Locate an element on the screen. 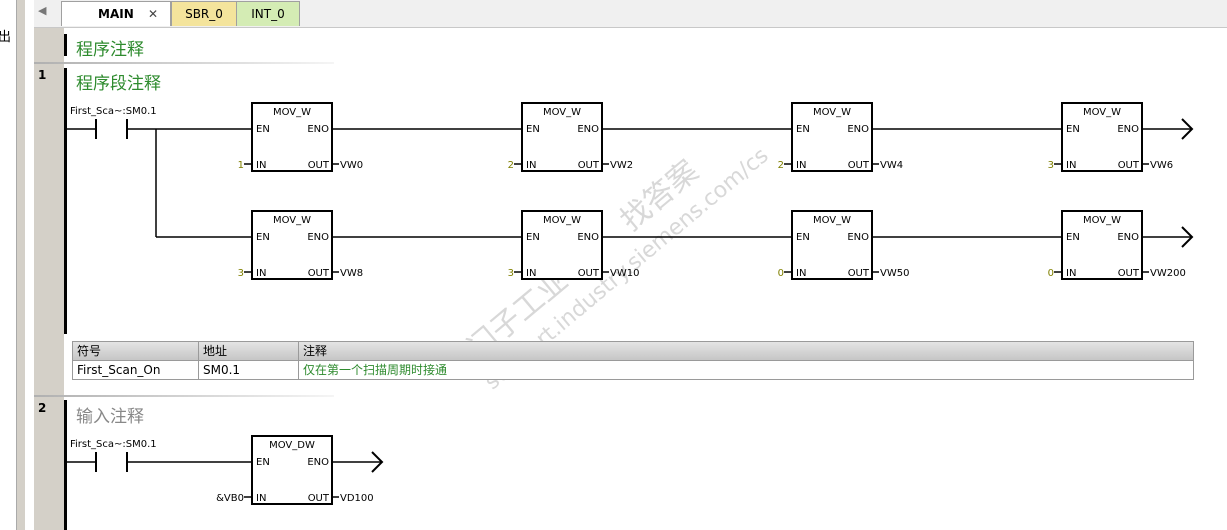 This screenshot has height=530, width=1227. mov-dw-box: MOV_DW EN ENO IN OUT is located at coordinates (292, 470).